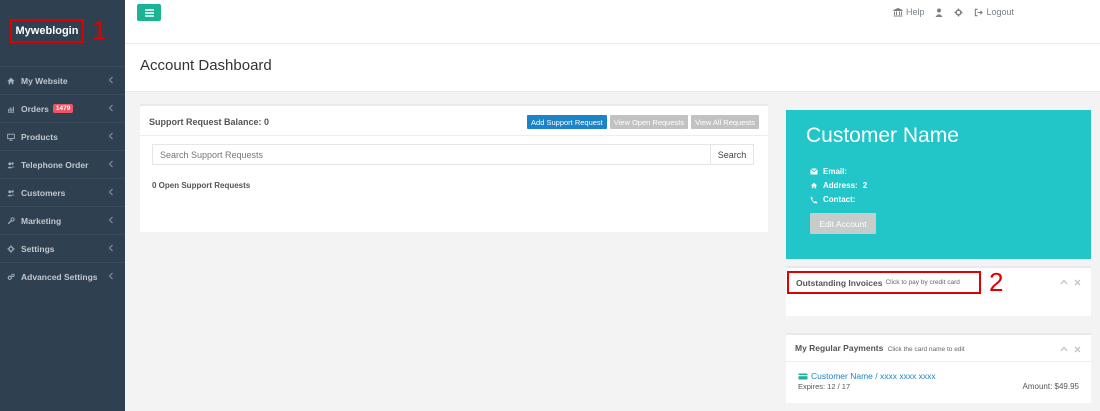 This screenshot has width=1100, height=411. I want to click on sidebar-item-label: Marketing, so click(41, 220).